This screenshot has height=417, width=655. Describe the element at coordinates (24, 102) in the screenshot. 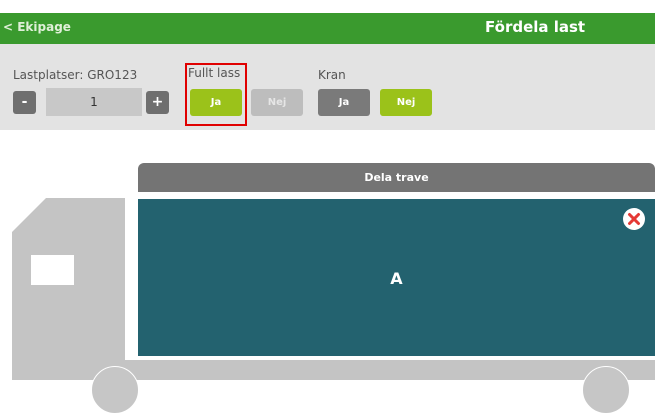

I see `decrement-button: -` at that location.